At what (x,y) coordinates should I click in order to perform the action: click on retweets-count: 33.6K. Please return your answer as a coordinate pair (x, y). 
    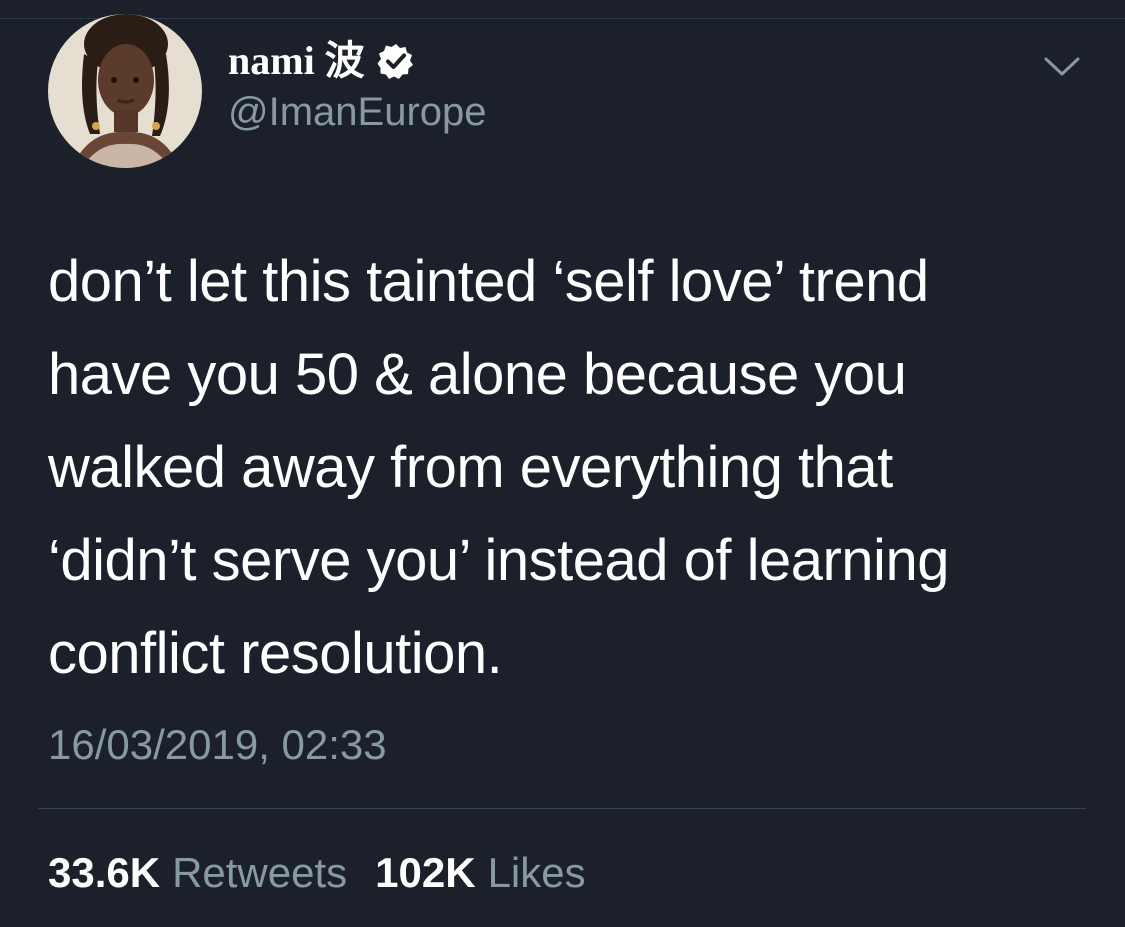
    Looking at the image, I should click on (104, 872).